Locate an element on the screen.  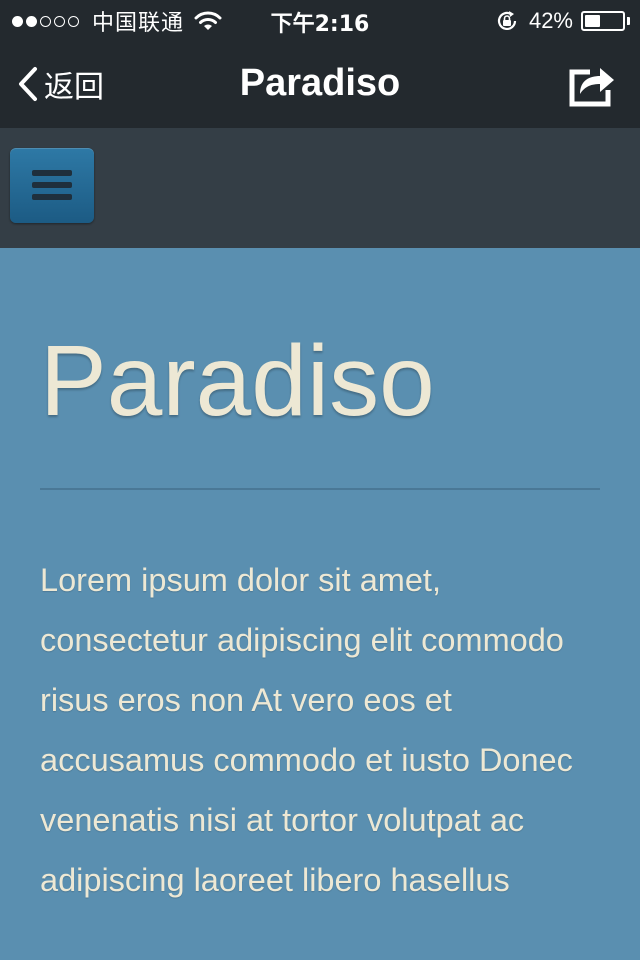
status-right: 42% is located at coordinates (562, 21).